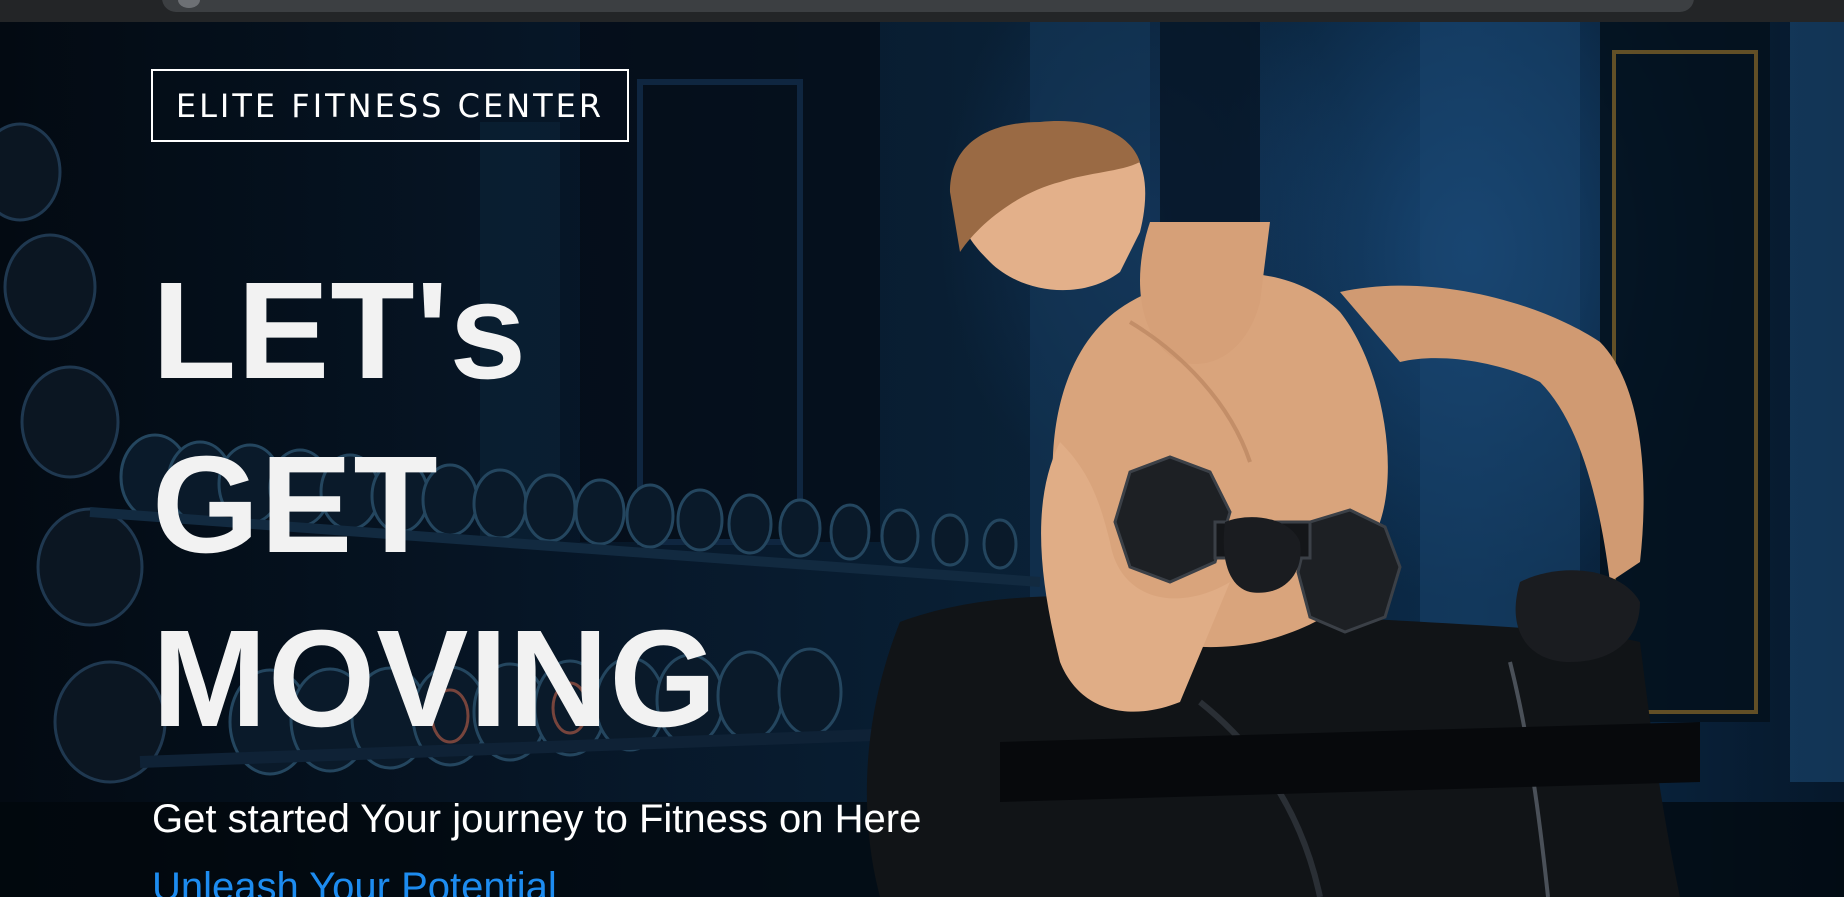 This screenshot has height=897, width=1844. I want to click on address-bar, so click(928, 6).